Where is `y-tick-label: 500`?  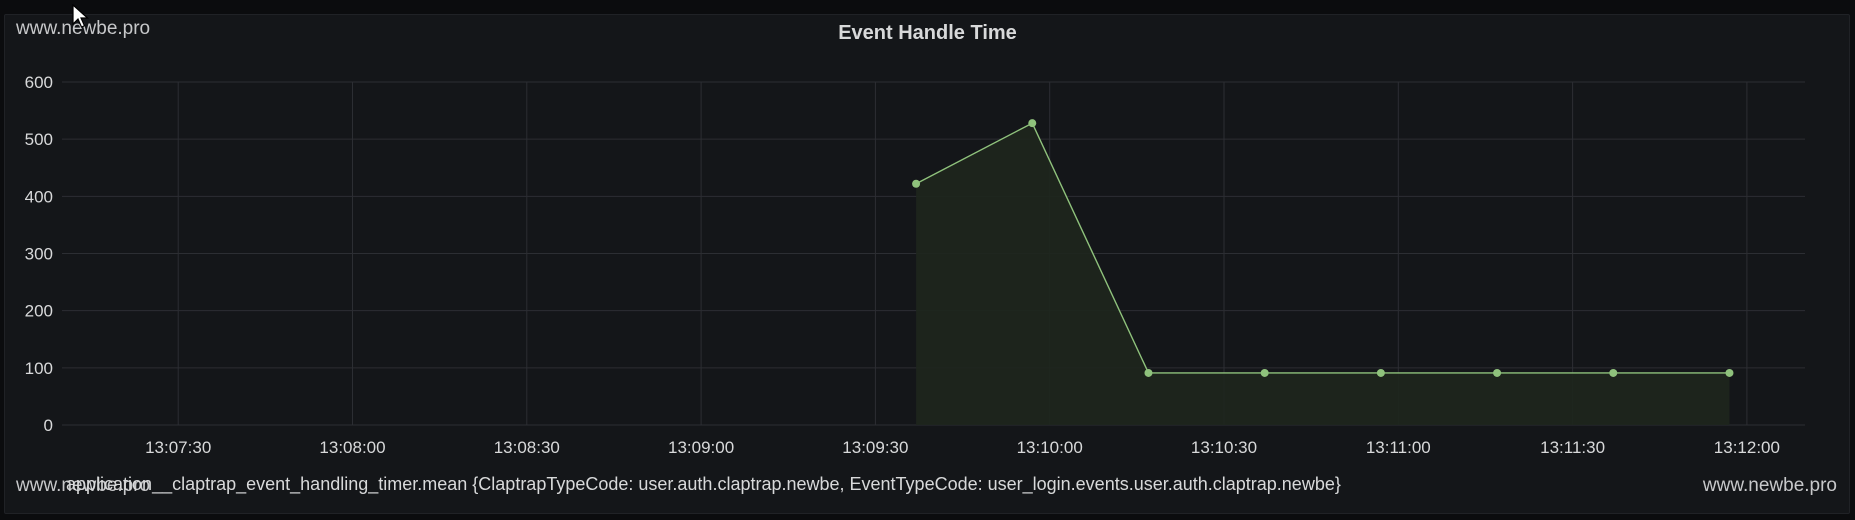
y-tick-label: 500 is located at coordinates (39, 139).